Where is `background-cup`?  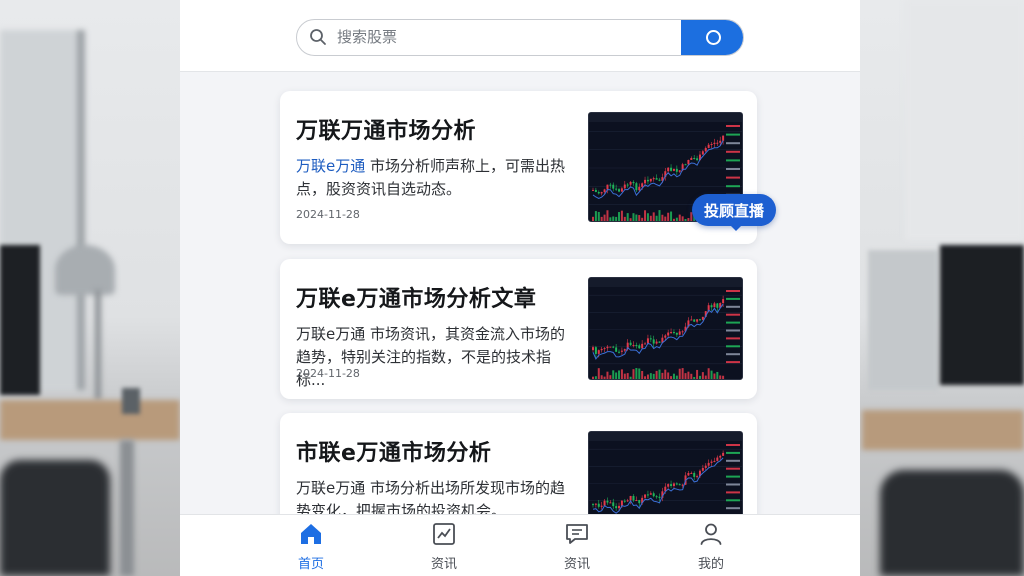 background-cup is located at coordinates (131, 401).